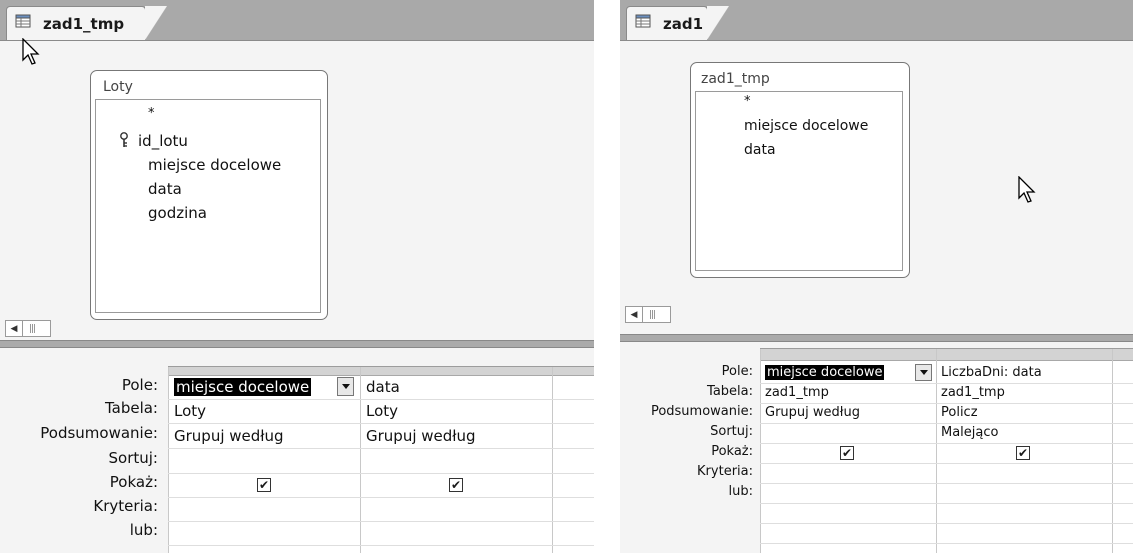  I want to click on document-tab-zad1: zad1, so click(667, 23).